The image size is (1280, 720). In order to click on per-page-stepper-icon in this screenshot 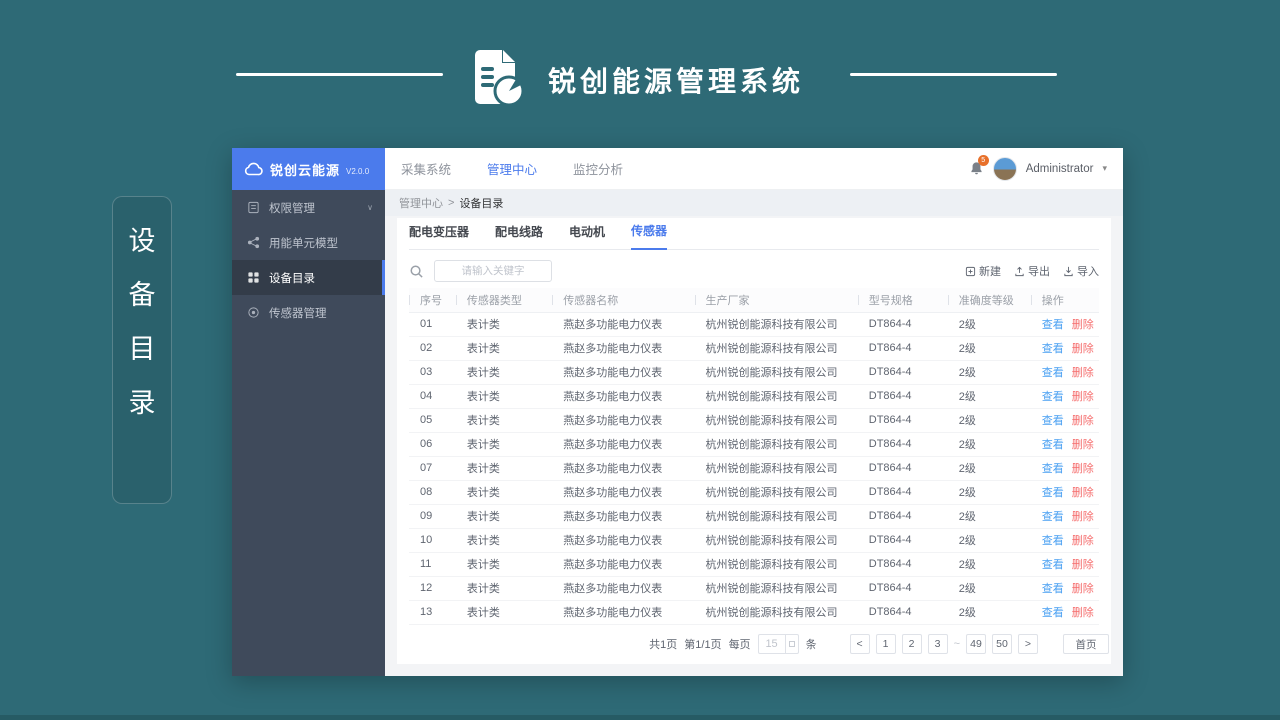, I will do `click(791, 644)`.